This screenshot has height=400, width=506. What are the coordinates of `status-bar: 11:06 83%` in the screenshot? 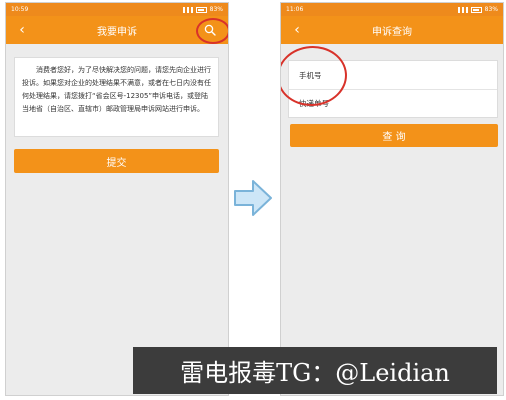 It's located at (392, 9).